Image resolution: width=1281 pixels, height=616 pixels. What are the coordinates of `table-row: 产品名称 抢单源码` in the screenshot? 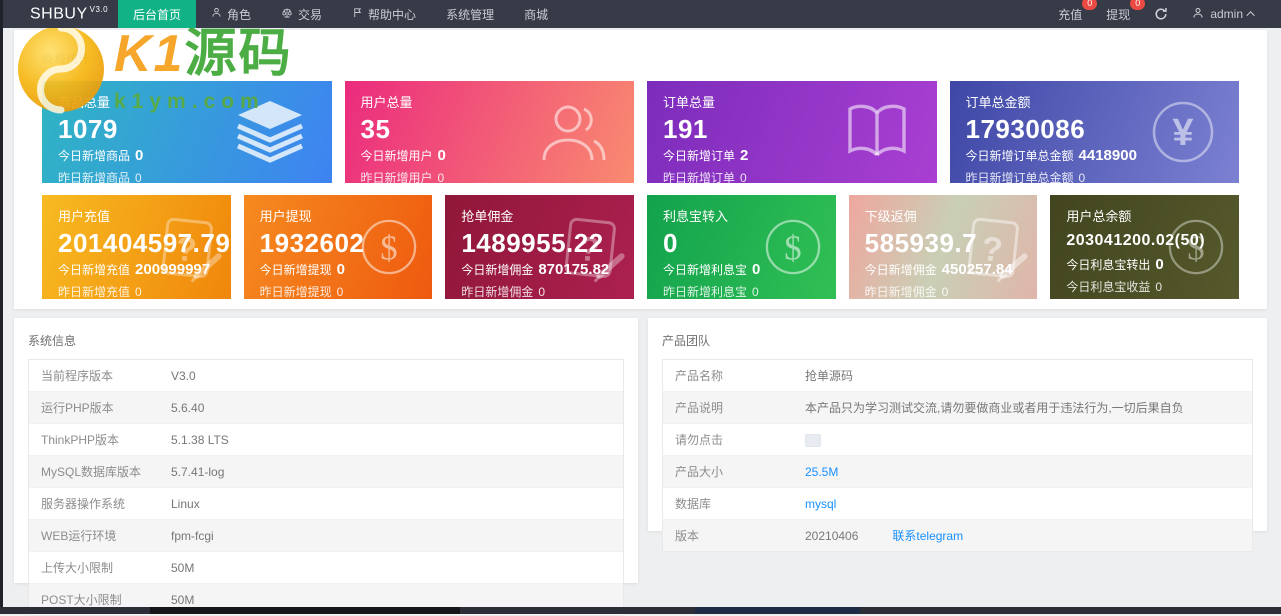 It's located at (957, 376).